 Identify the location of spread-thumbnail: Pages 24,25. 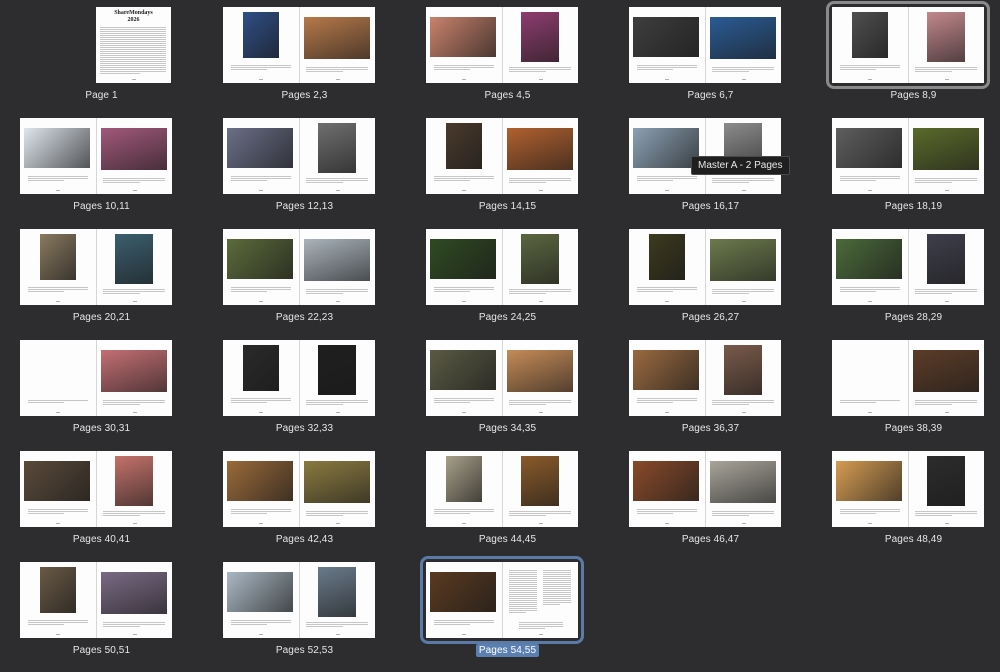
(507, 277).